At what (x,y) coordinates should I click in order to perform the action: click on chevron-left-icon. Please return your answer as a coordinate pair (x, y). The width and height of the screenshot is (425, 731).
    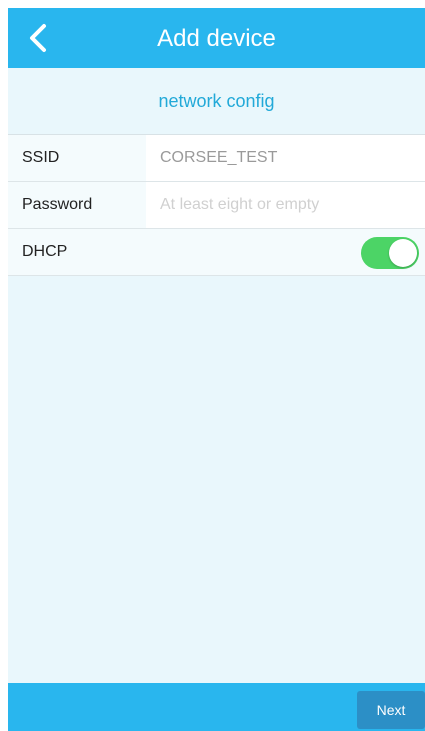
    Looking at the image, I should click on (38, 38).